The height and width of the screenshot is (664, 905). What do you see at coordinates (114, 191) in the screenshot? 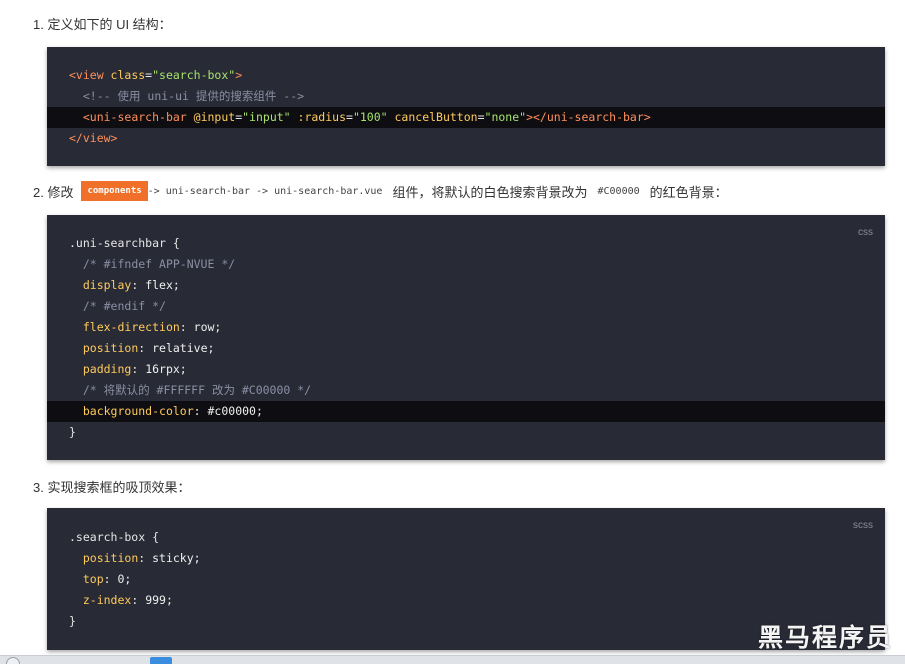
I see `components-badge: components` at bounding box center [114, 191].